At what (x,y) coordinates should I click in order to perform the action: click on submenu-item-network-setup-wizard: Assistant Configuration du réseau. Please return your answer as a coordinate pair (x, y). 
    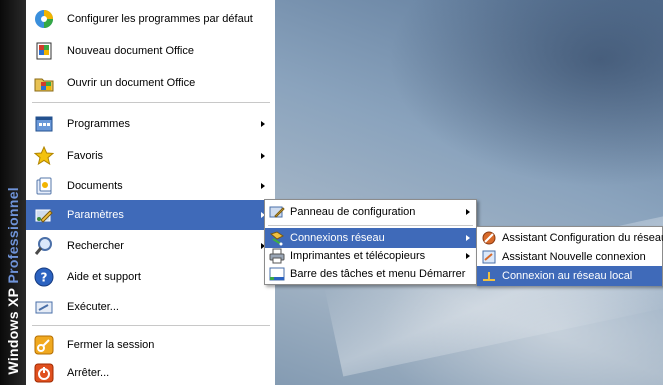
    Looking at the image, I should click on (570, 238).